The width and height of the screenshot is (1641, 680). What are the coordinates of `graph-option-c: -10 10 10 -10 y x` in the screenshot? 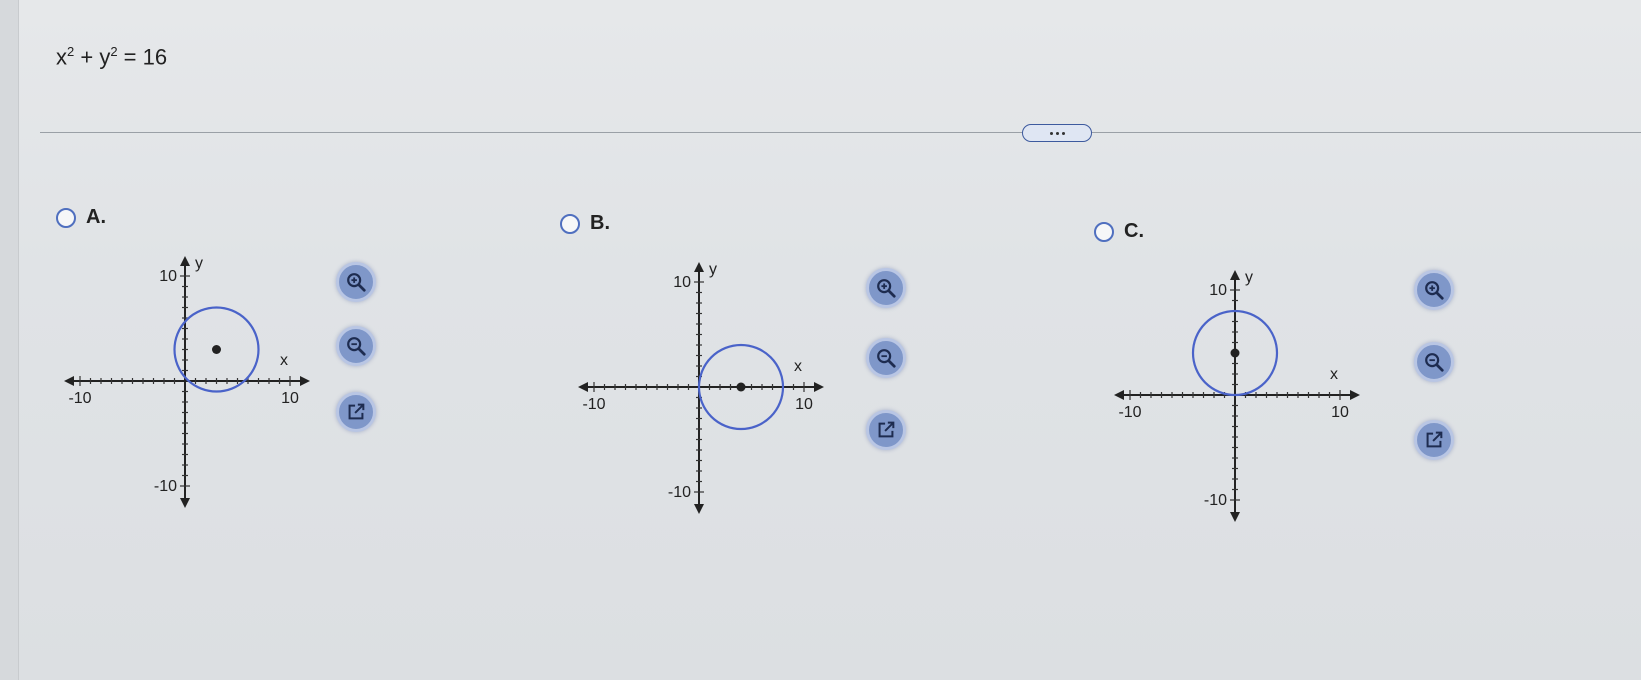 It's located at (1235, 397).